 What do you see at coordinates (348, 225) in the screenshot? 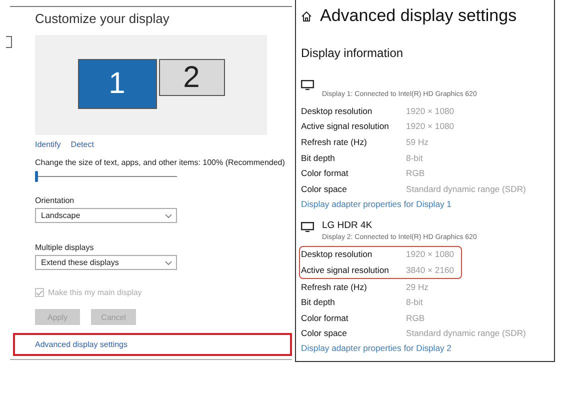
I see `display-name: LG HDR 4K` at bounding box center [348, 225].